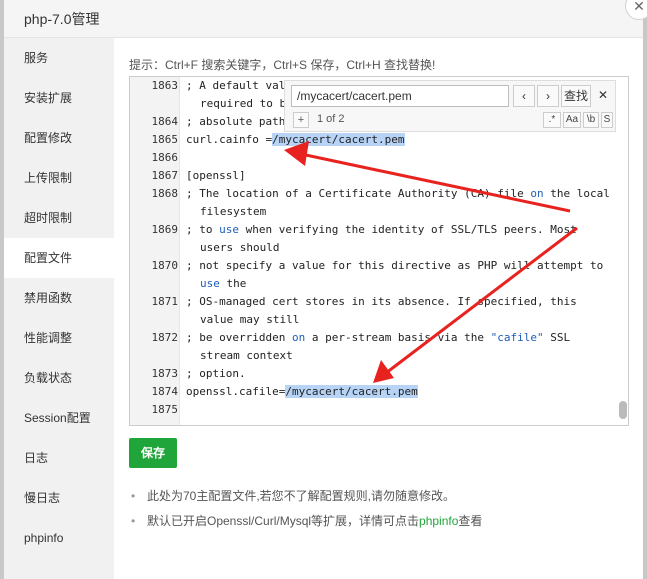 The image size is (647, 579). Describe the element at coordinates (283, 521) in the screenshot. I see `note-extensions-text: 默认已开启Openssl/Curl/Mysql等扩展，详情可点击` at that location.